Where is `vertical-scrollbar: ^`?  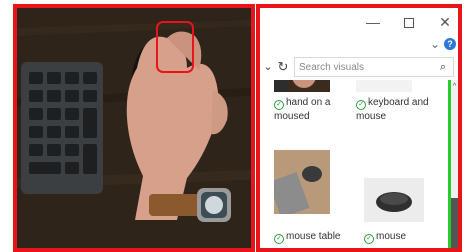
vertical-scrollbar: ^ is located at coordinates (453, 164).